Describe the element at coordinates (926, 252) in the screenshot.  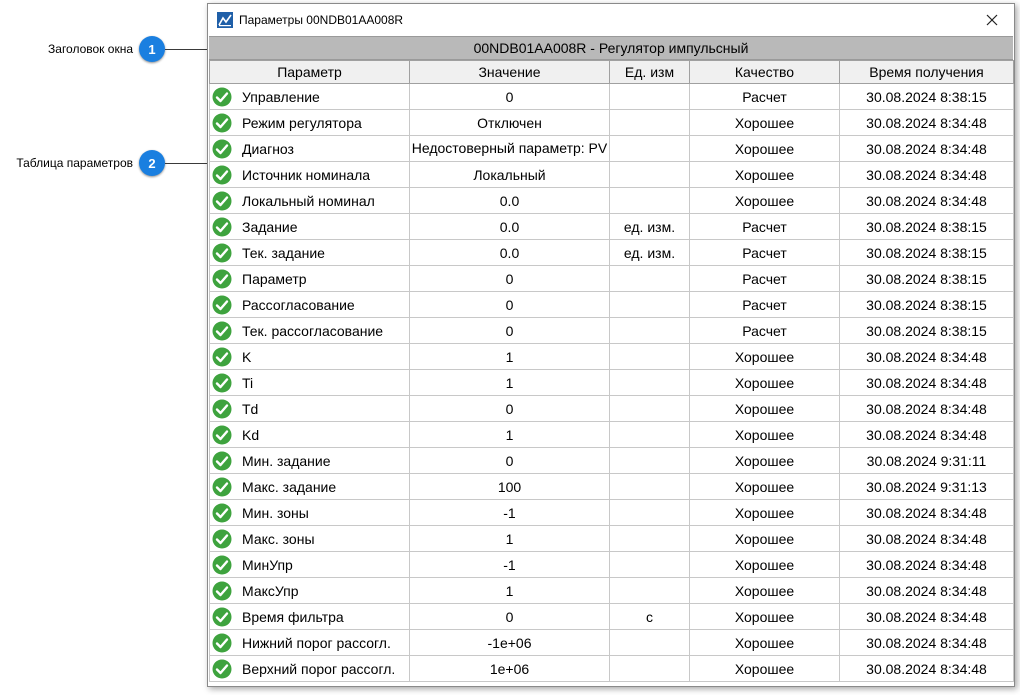
I see `param-time-cell: 30.08.2024 8:38:15` at that location.